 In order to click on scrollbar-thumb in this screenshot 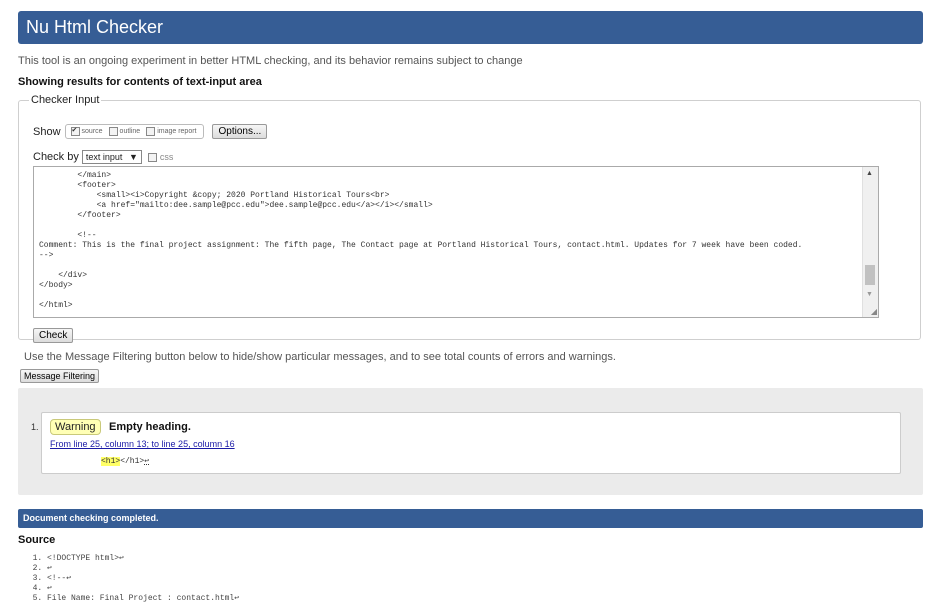, I will do `click(870, 275)`.